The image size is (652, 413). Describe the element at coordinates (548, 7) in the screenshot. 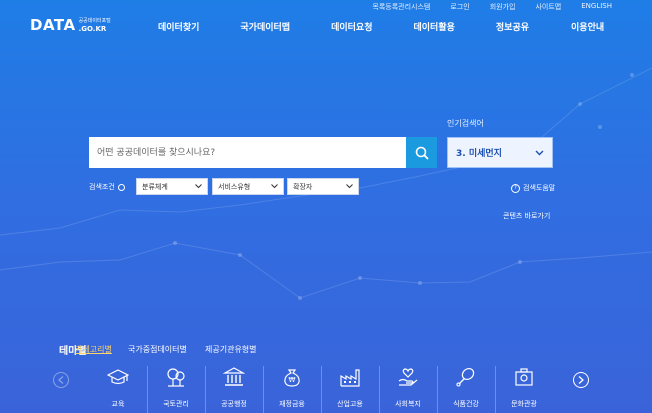

I see `util-link-sitemap: 사이트맵` at that location.